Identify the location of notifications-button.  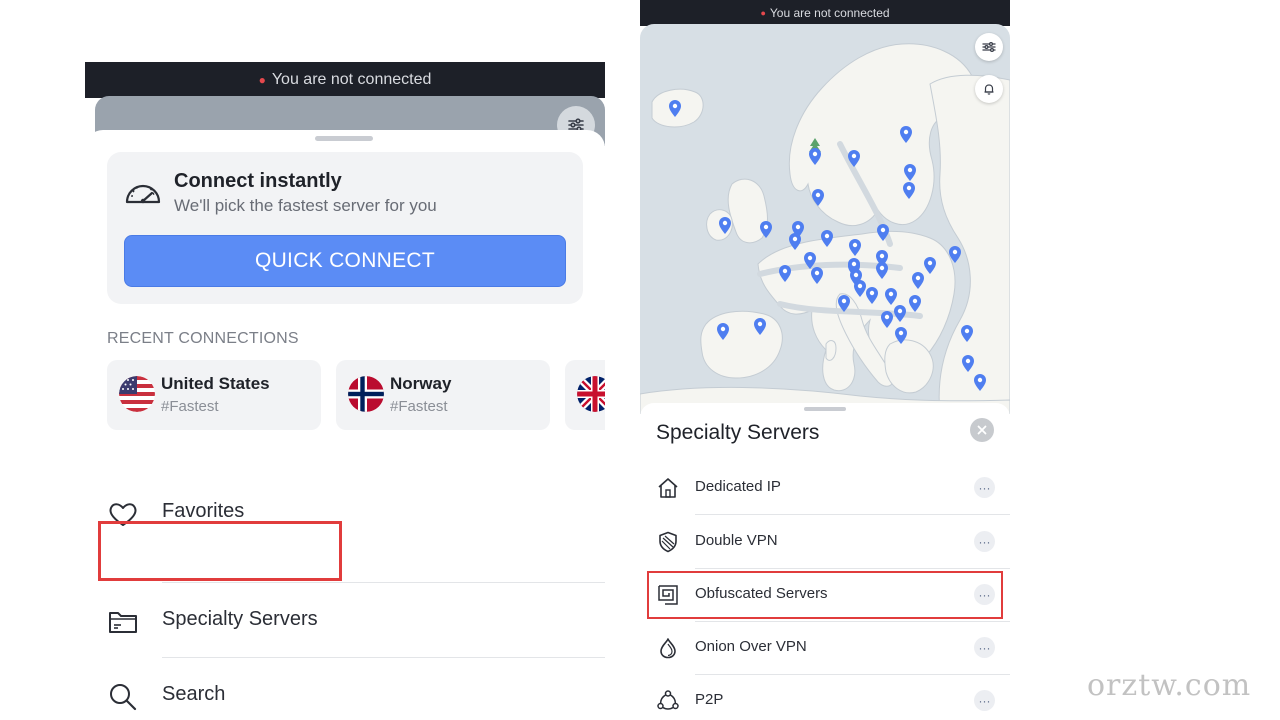
(989, 89).